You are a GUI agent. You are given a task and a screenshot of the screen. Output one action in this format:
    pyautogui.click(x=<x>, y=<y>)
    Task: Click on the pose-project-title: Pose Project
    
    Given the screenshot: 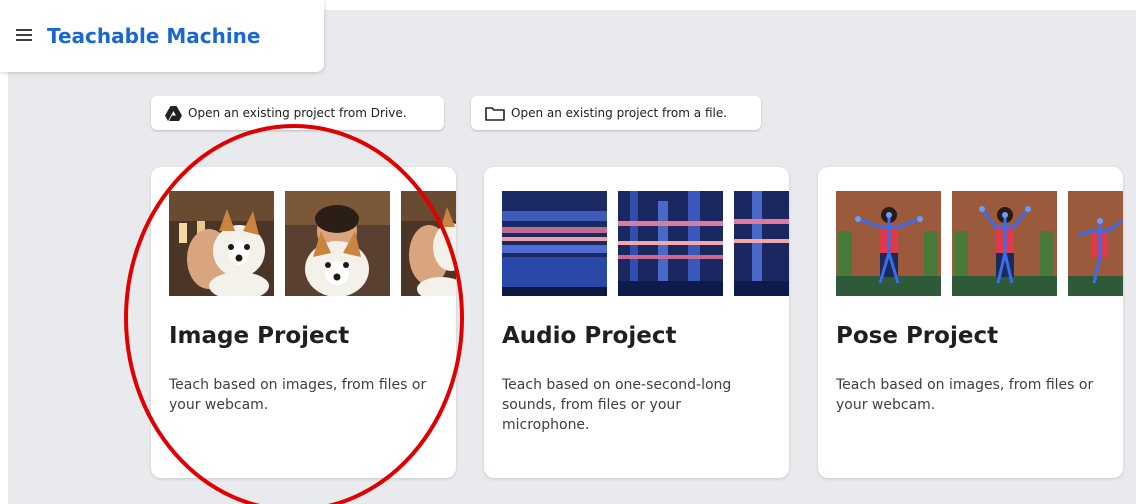 What is the action you would take?
    pyautogui.click(x=917, y=336)
    